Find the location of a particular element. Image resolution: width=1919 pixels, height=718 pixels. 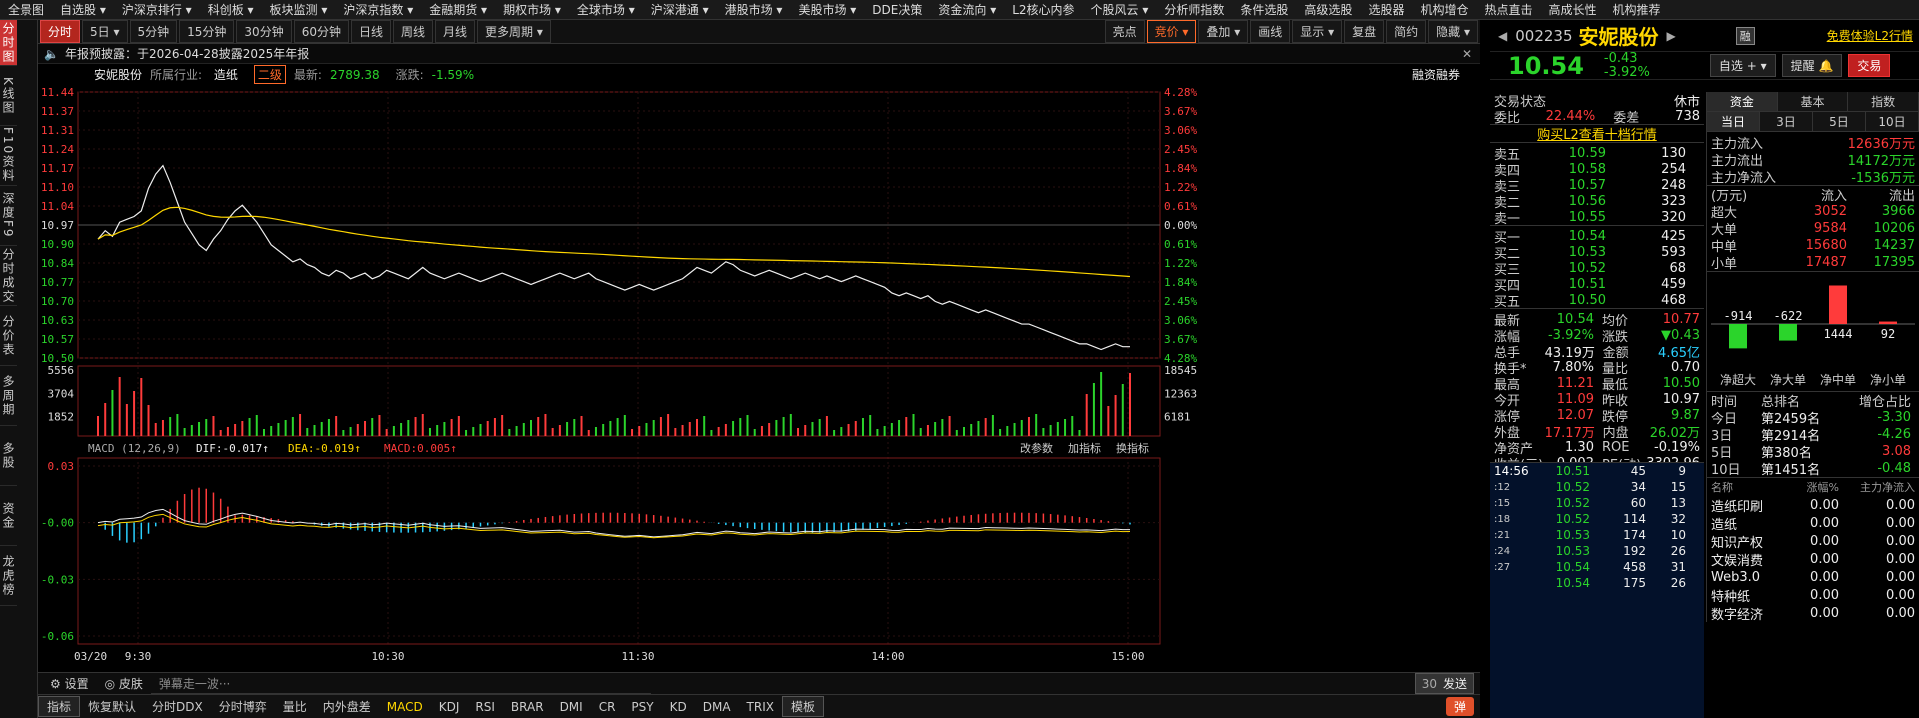

industry-level-badge: 二级 is located at coordinates (269, 74).